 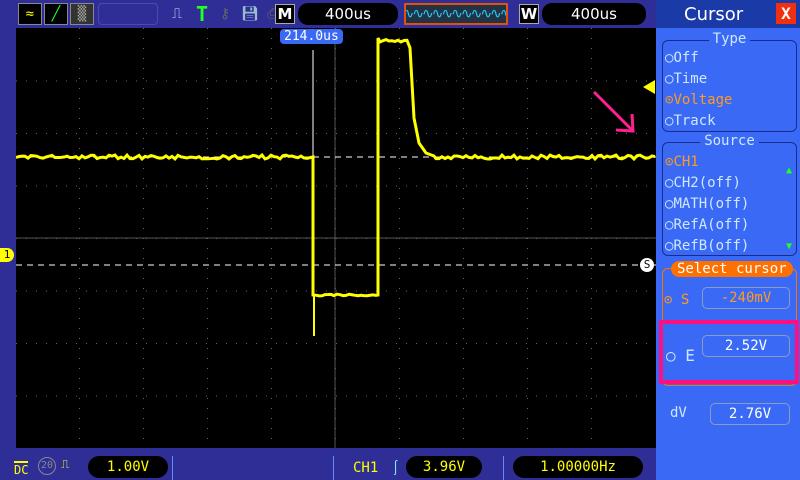 I want to click on cursor-e-option: ○ E, so click(x=680, y=355).